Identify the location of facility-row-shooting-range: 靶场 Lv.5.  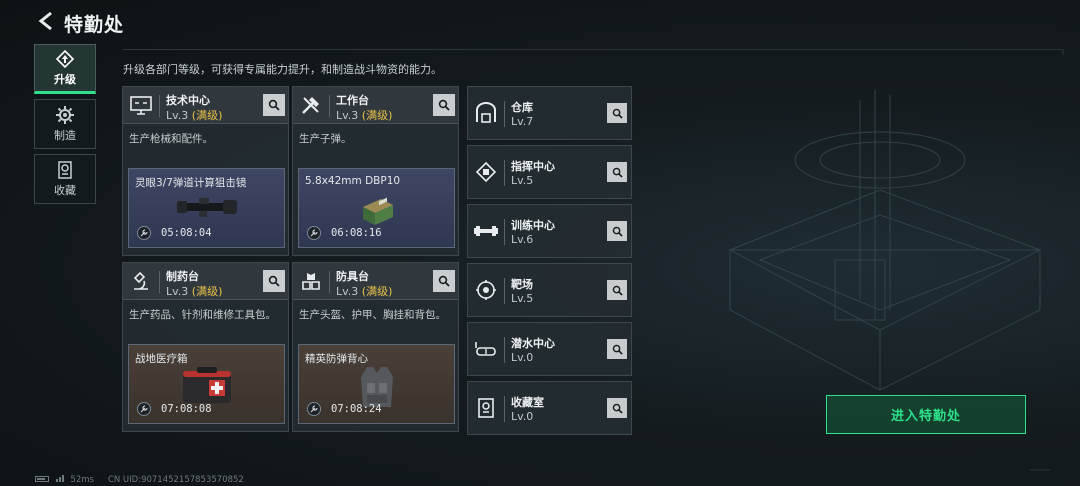
(549, 290).